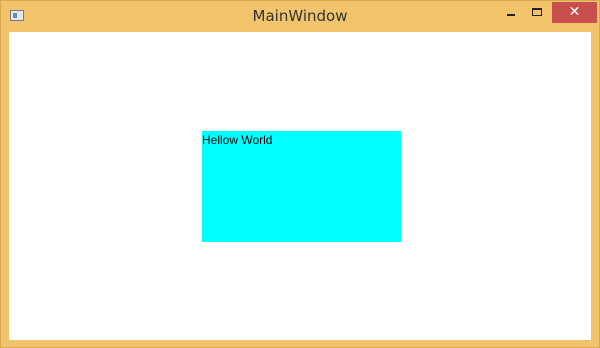 This screenshot has height=348, width=600. I want to click on close-icon: ✕, so click(574, 12).